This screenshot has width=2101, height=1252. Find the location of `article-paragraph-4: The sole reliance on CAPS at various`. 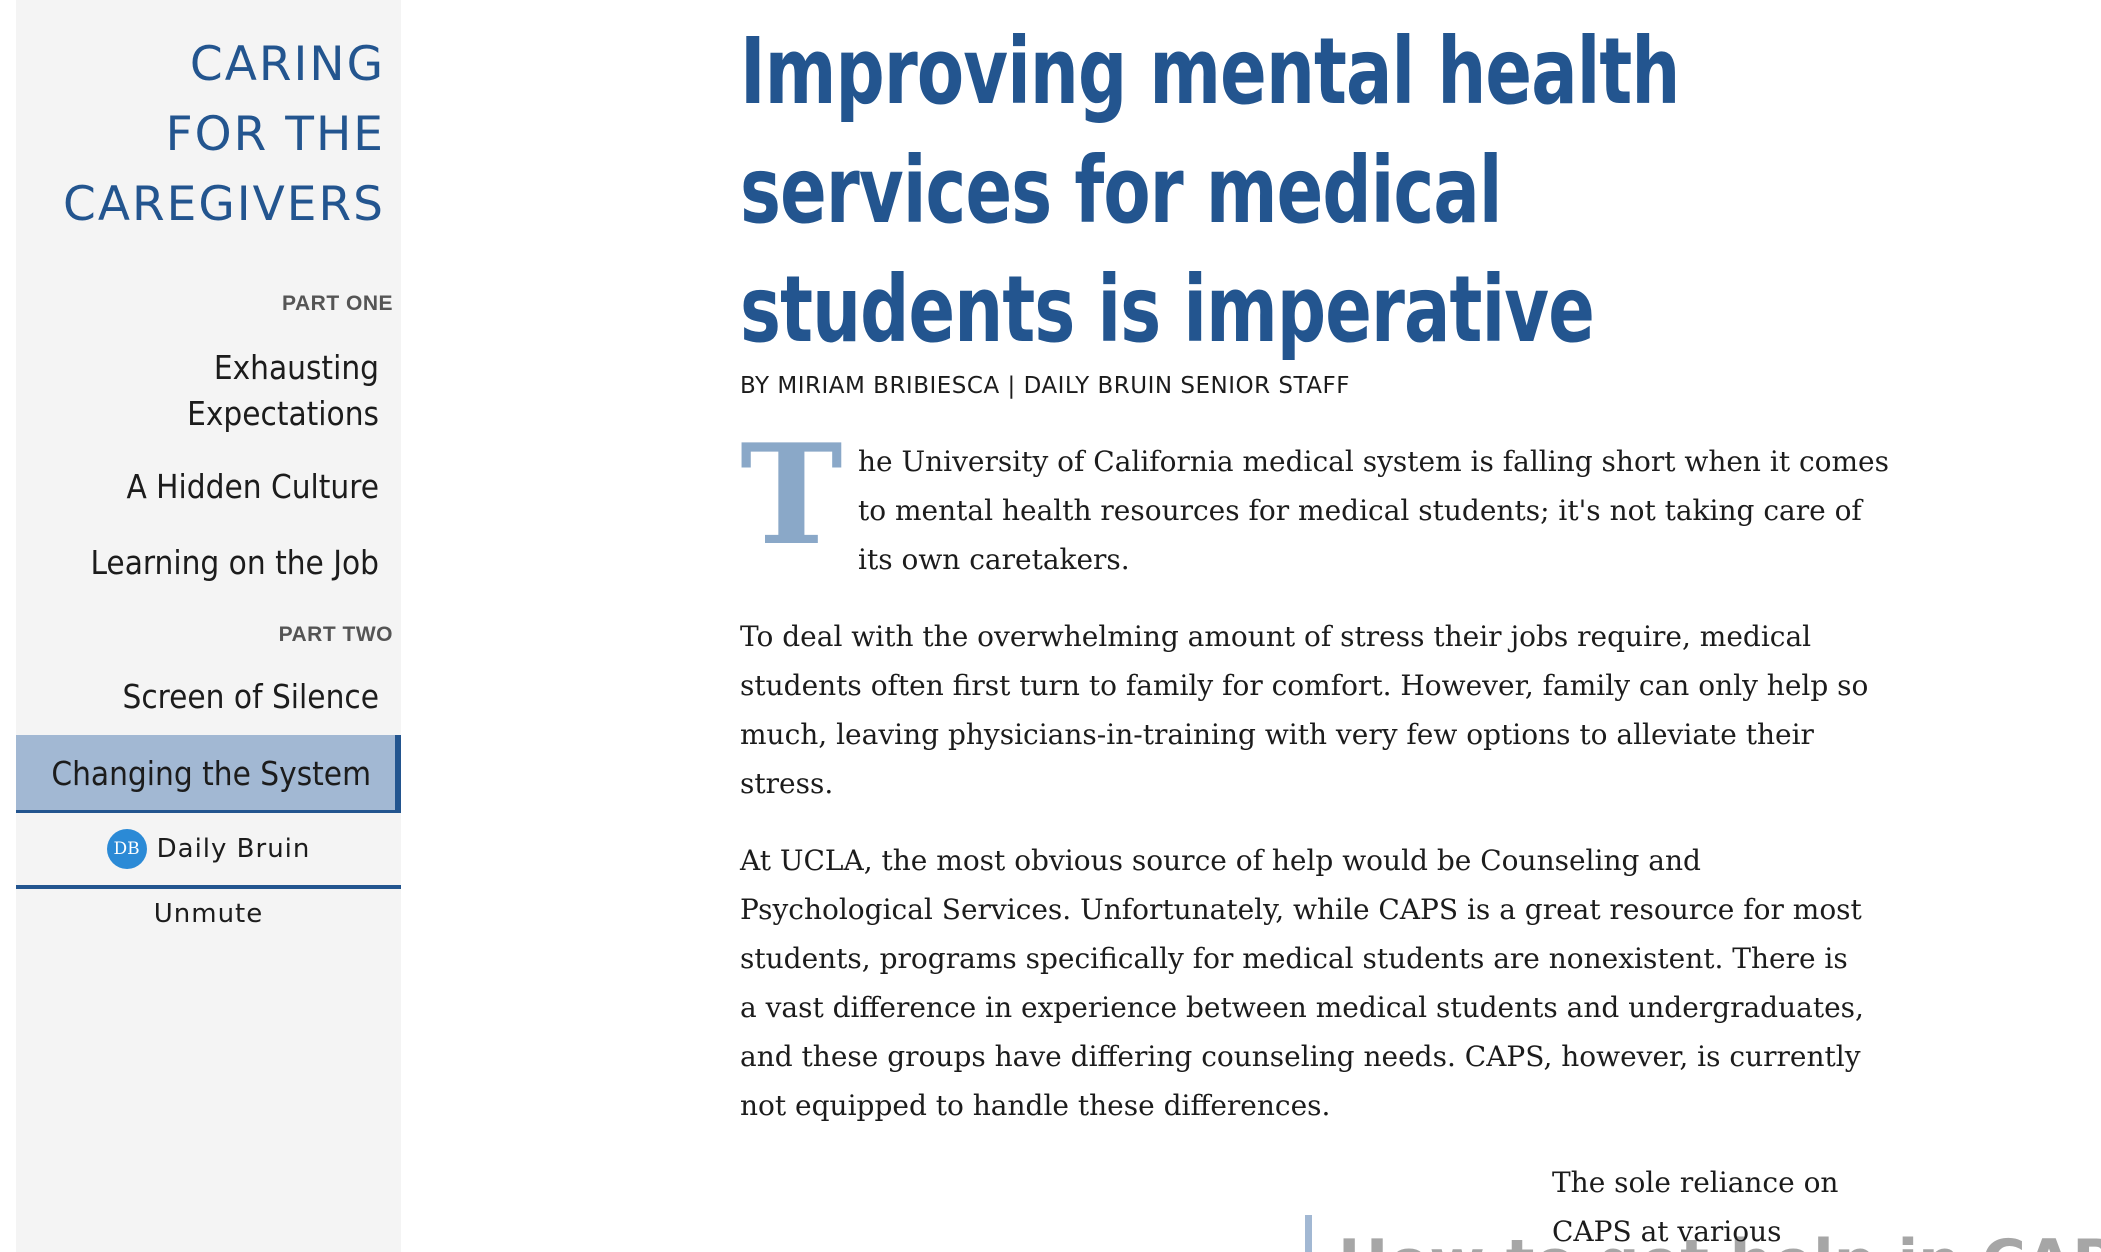

article-paragraph-4: The sole reliance on CAPS at various is located at coordinates (1695, 1207).